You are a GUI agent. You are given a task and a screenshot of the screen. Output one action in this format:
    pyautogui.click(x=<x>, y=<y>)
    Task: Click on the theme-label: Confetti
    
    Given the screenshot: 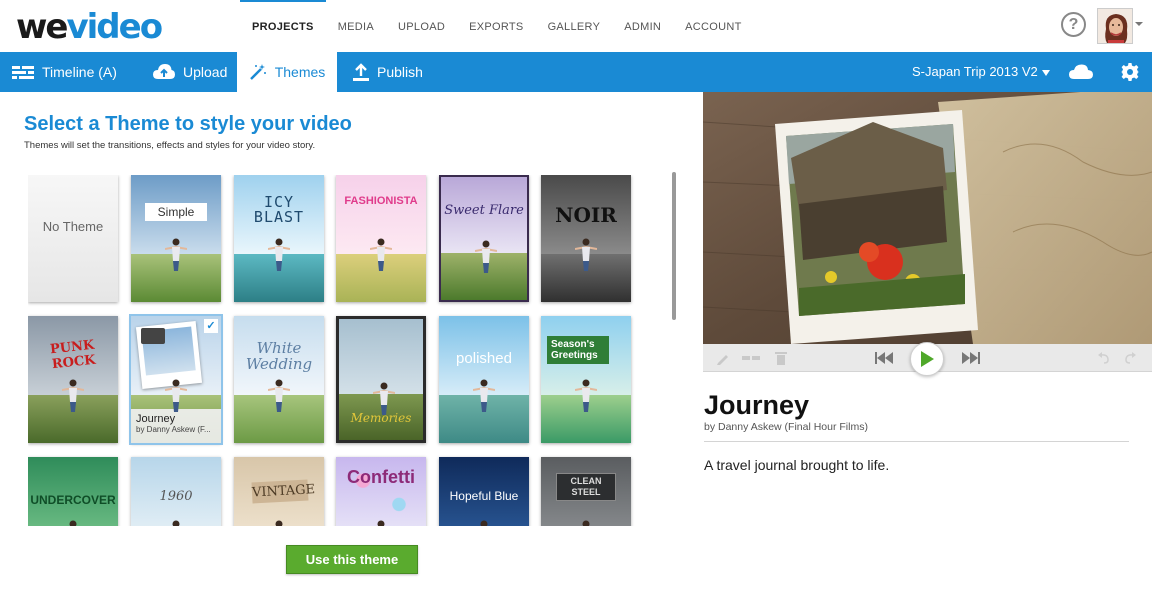 What is the action you would take?
    pyautogui.click(x=381, y=477)
    